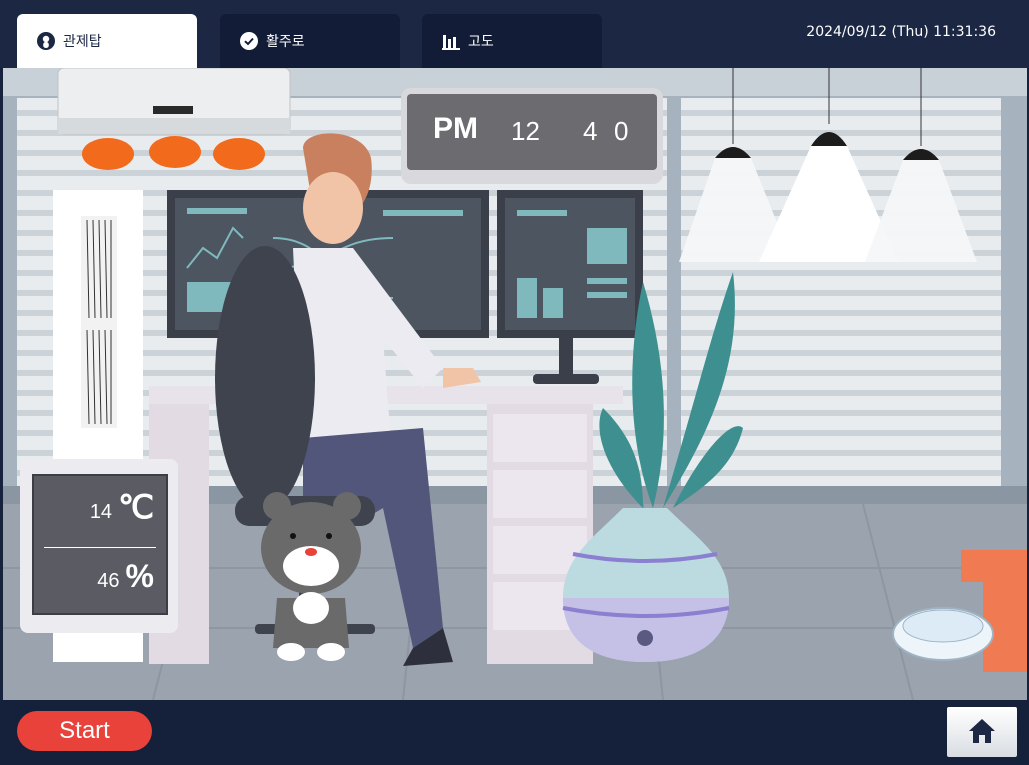 Image resolution: width=1029 pixels, height=765 pixels. What do you see at coordinates (481, 42) in the screenshot?
I see `tab-label: 고도` at bounding box center [481, 42].